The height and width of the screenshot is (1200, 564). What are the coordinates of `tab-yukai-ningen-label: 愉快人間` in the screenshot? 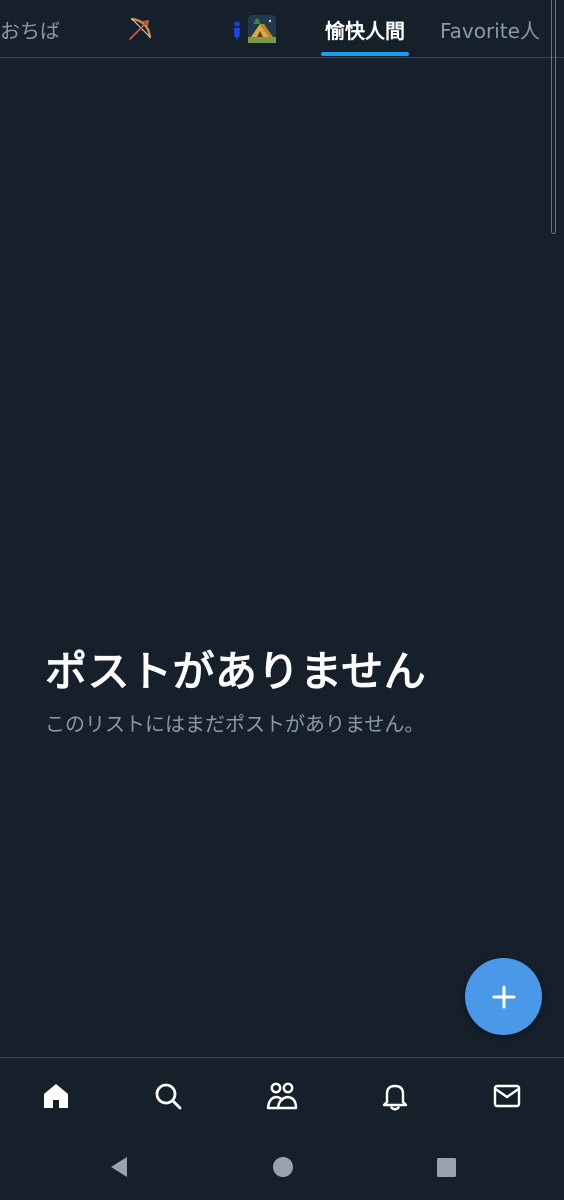 It's located at (365, 30).